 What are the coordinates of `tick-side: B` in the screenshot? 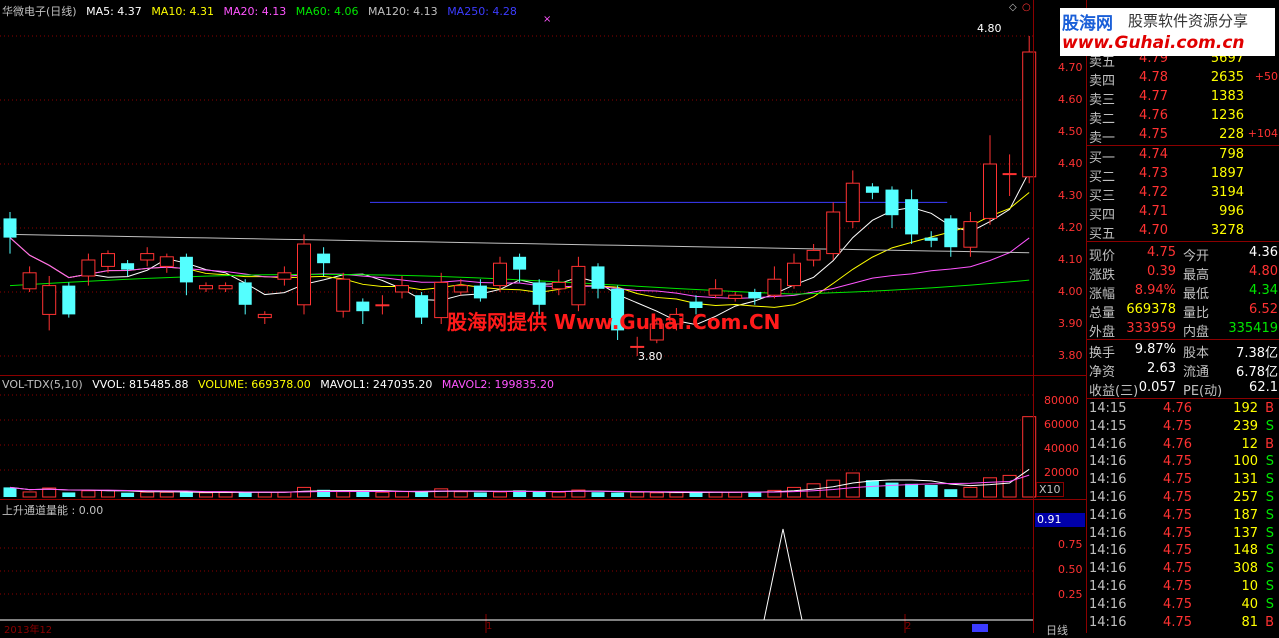 It's located at (1269, 622).